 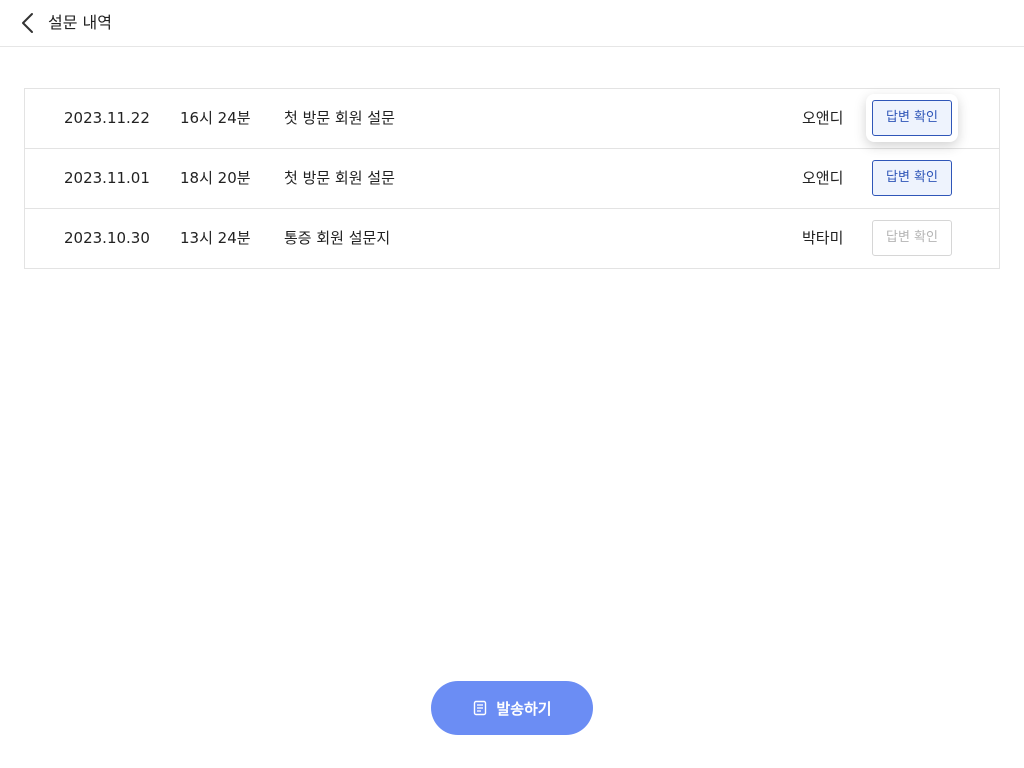 What do you see at coordinates (80, 22) in the screenshot?
I see `page-title: 설문 내역` at bounding box center [80, 22].